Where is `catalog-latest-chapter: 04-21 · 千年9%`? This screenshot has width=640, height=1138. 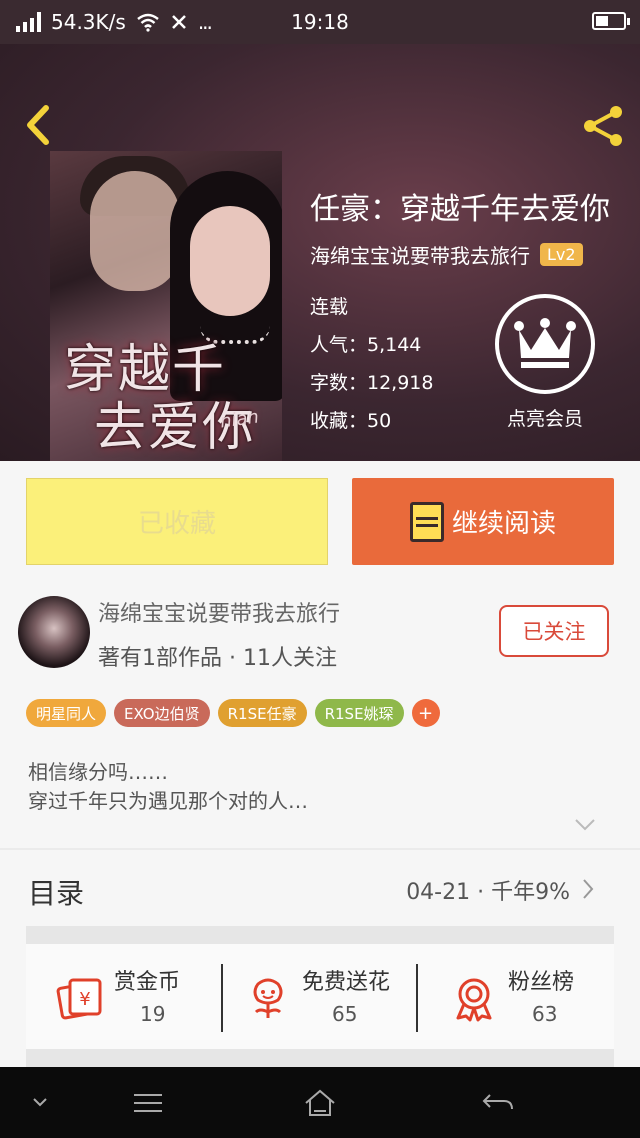 catalog-latest-chapter: 04-21 · 千年9% is located at coordinates (488, 892).